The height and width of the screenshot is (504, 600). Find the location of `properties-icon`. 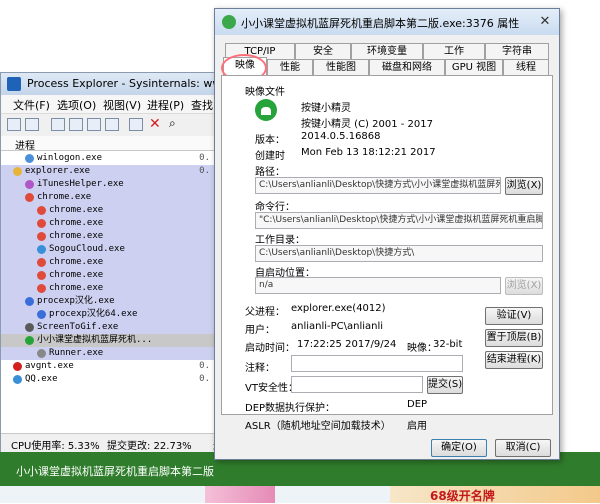

properties-icon is located at coordinates (136, 124).